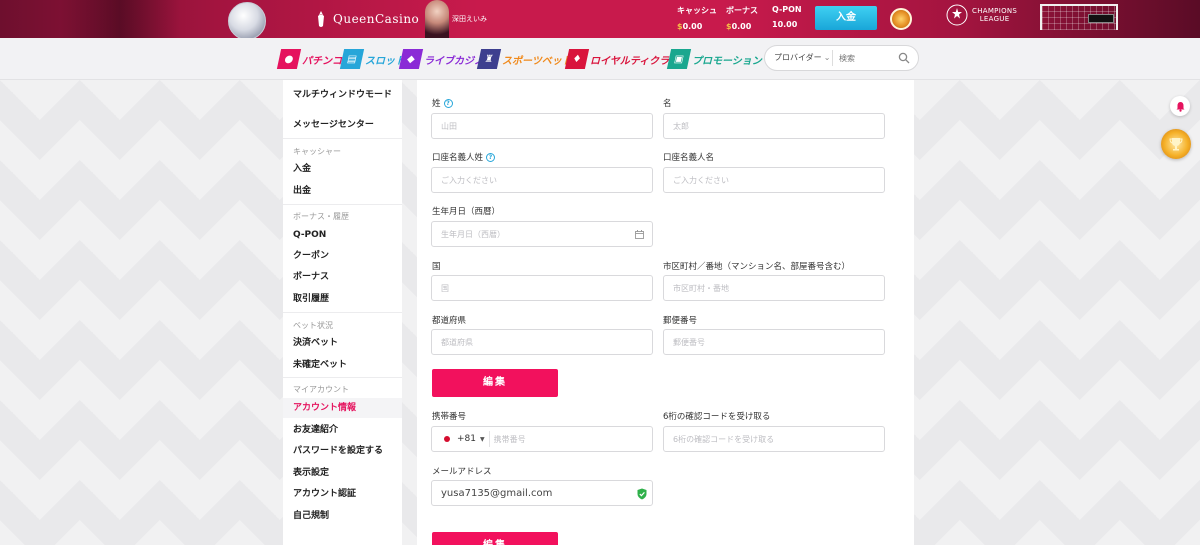 The width and height of the screenshot is (1200, 545). I want to click on email-value: yusa7135@gmail.com, so click(497, 493).